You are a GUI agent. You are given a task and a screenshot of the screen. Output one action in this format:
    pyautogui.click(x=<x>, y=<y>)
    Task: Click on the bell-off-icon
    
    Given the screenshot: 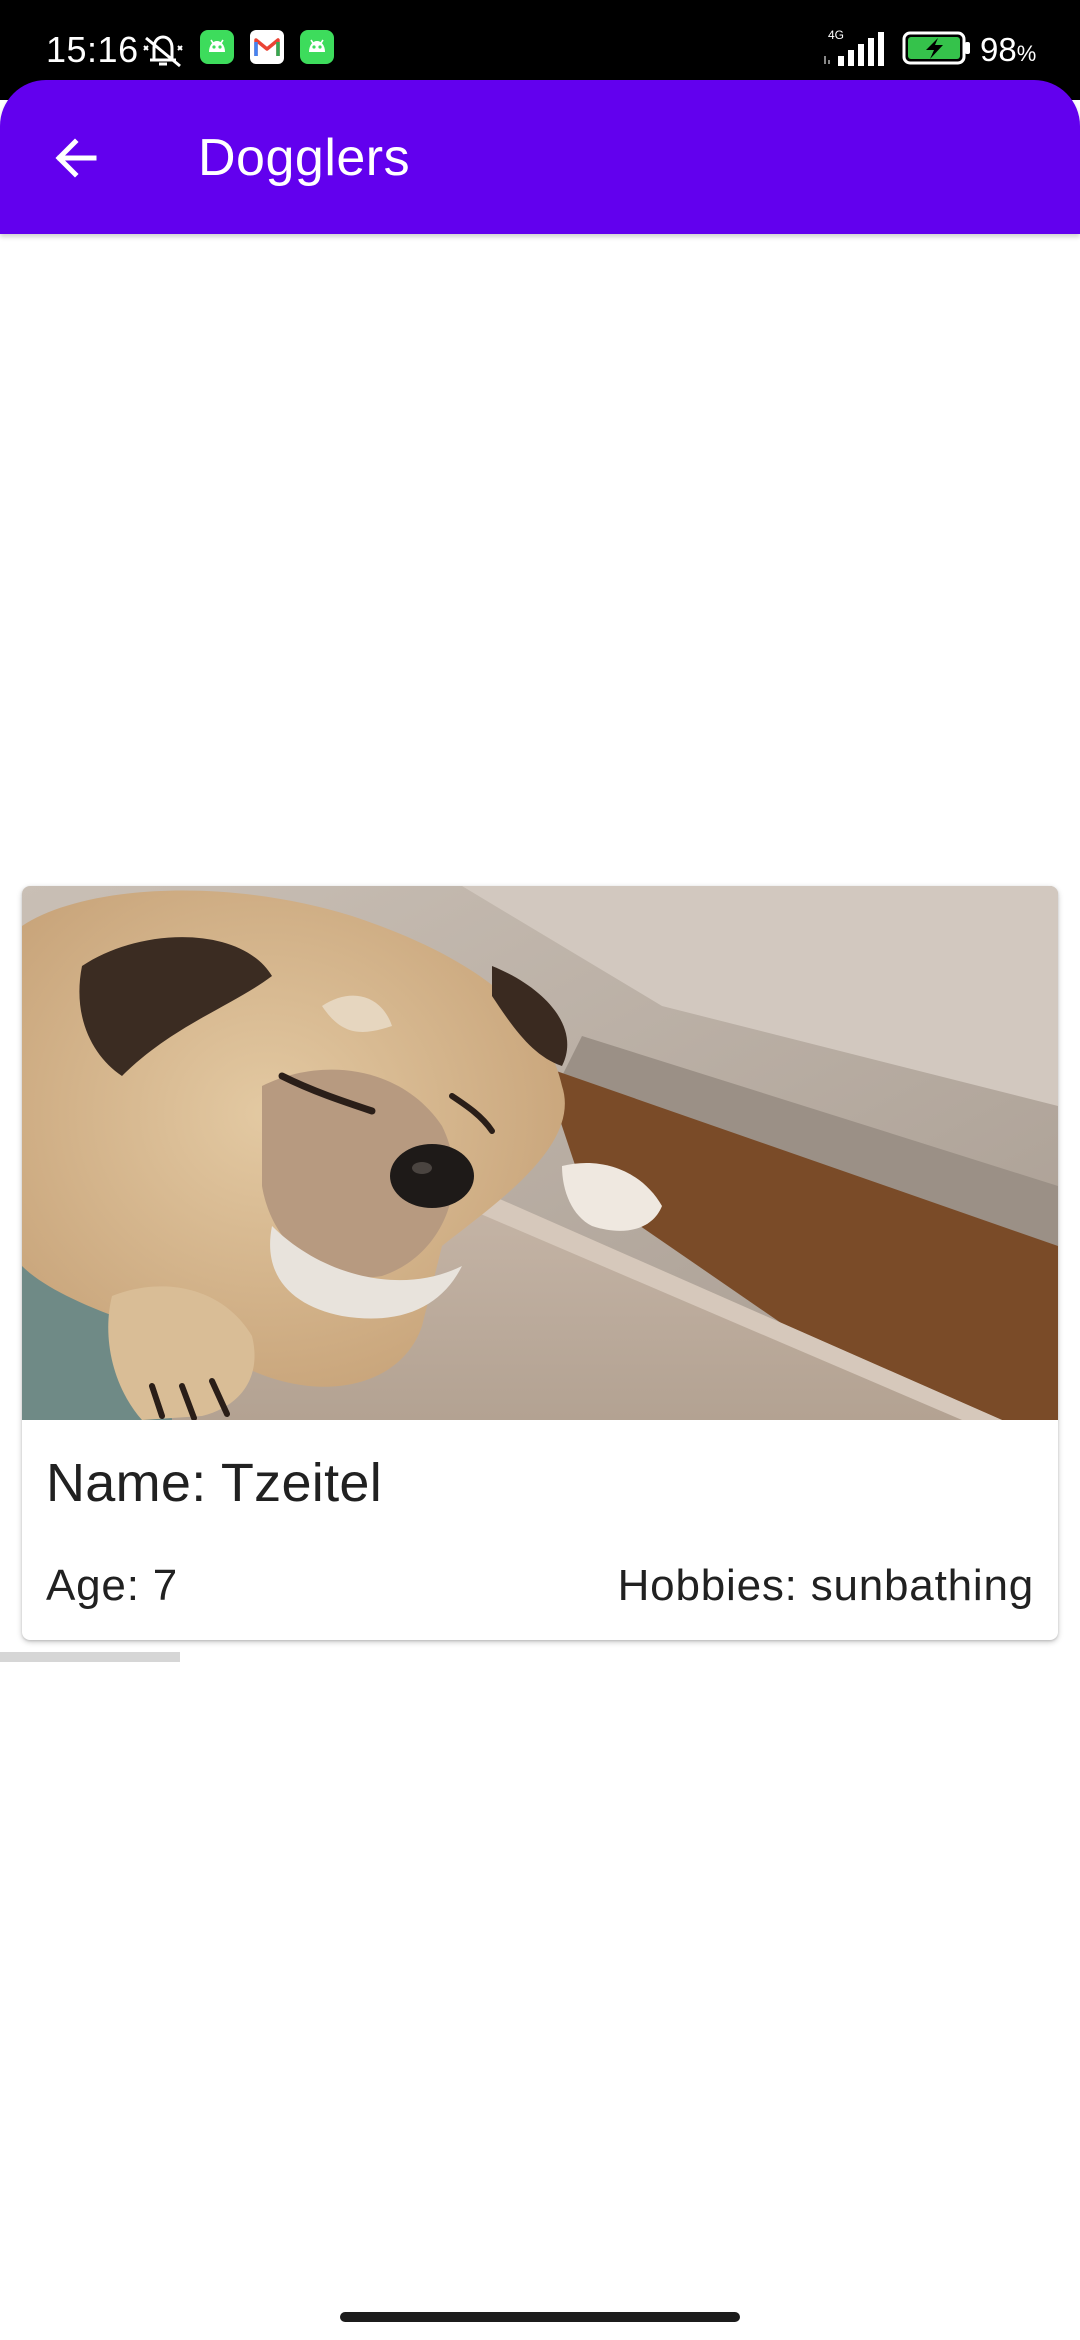 What is the action you would take?
    pyautogui.click(x=163, y=52)
    